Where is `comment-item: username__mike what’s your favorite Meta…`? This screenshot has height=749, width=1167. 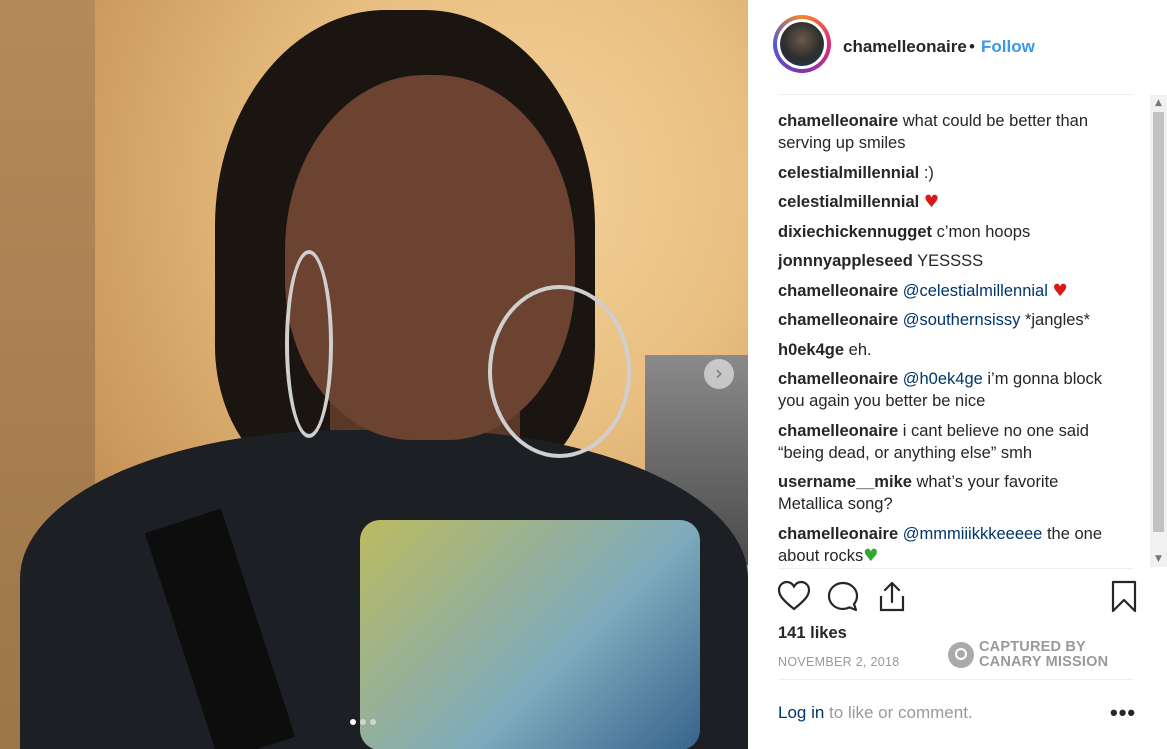 comment-item: username__mike what’s your favorite Meta… is located at coordinates (953, 493).